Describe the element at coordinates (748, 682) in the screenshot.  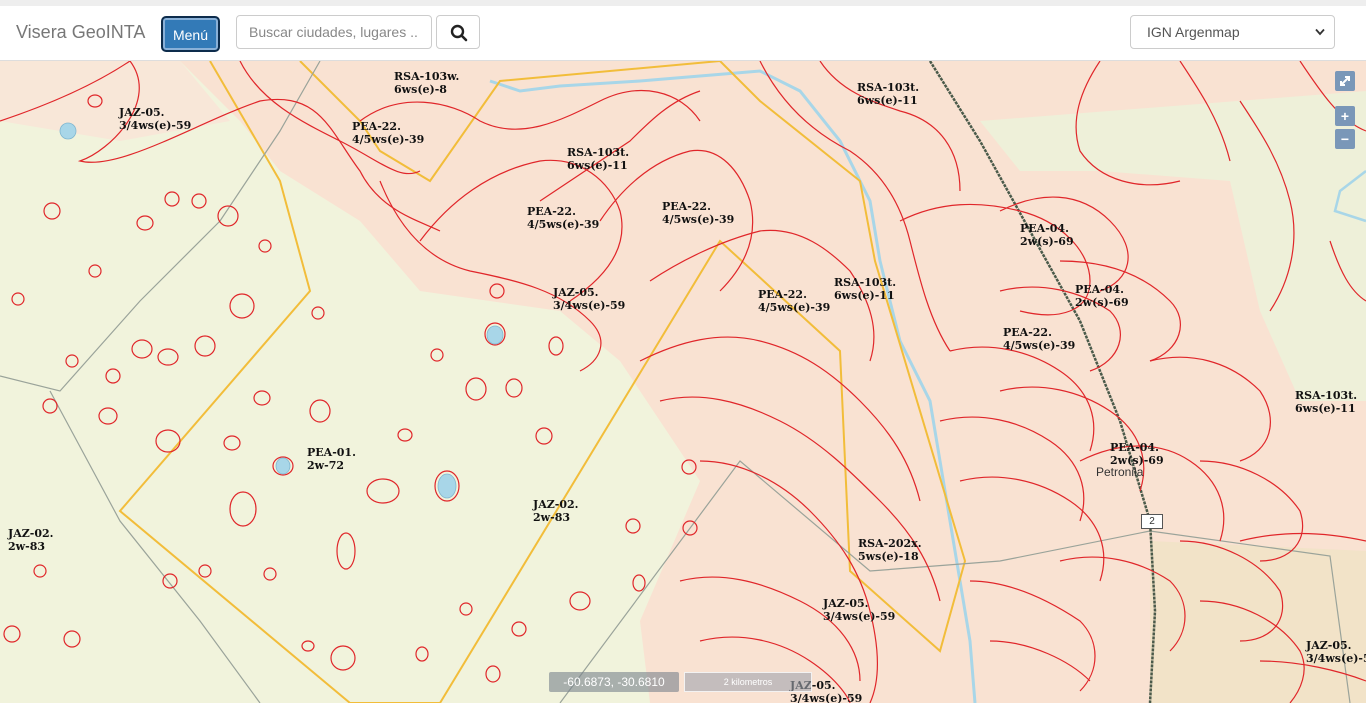
I see `scale-bar: 2 kilometros` at that location.